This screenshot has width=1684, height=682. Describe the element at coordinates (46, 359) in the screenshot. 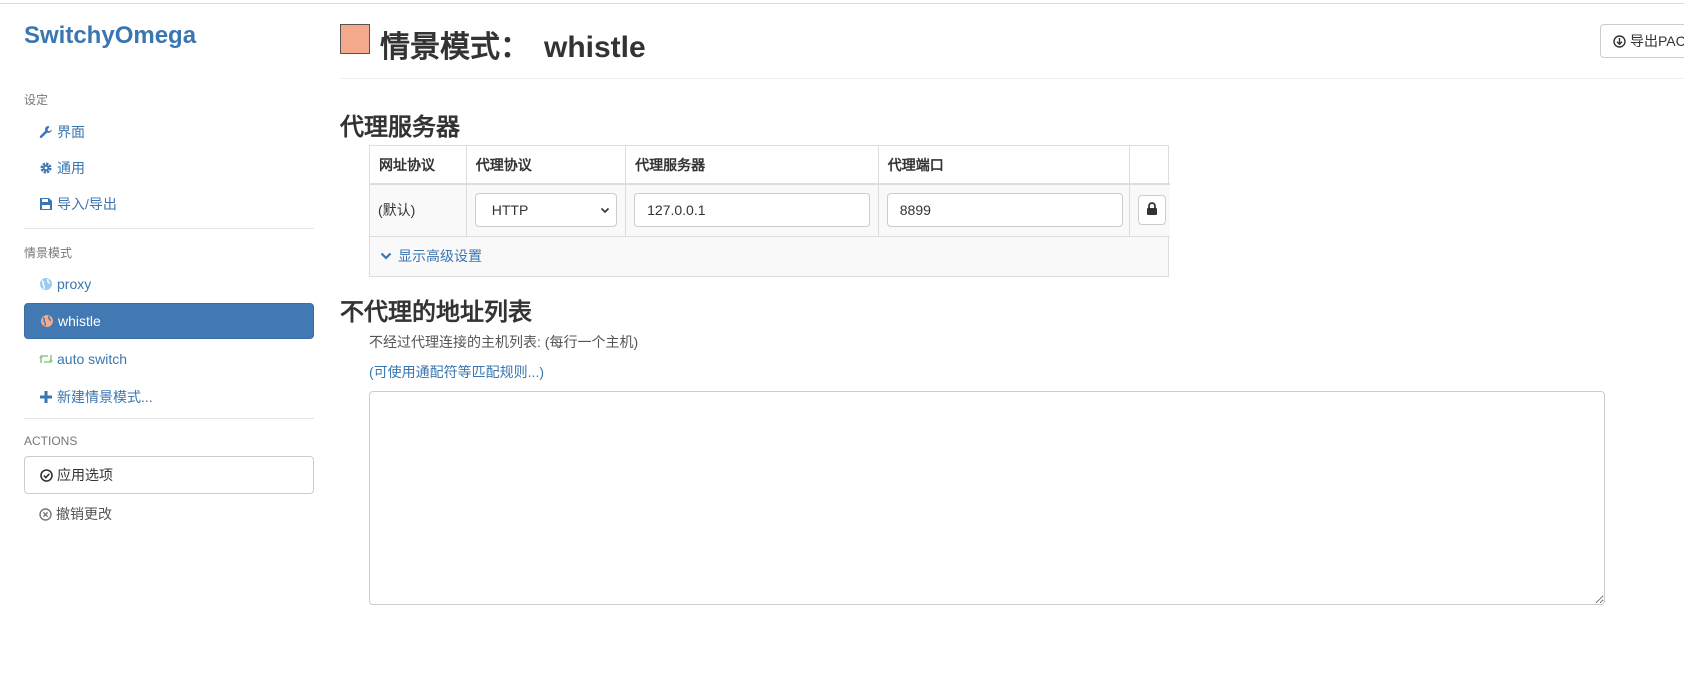

I see `retweet-icon` at that location.